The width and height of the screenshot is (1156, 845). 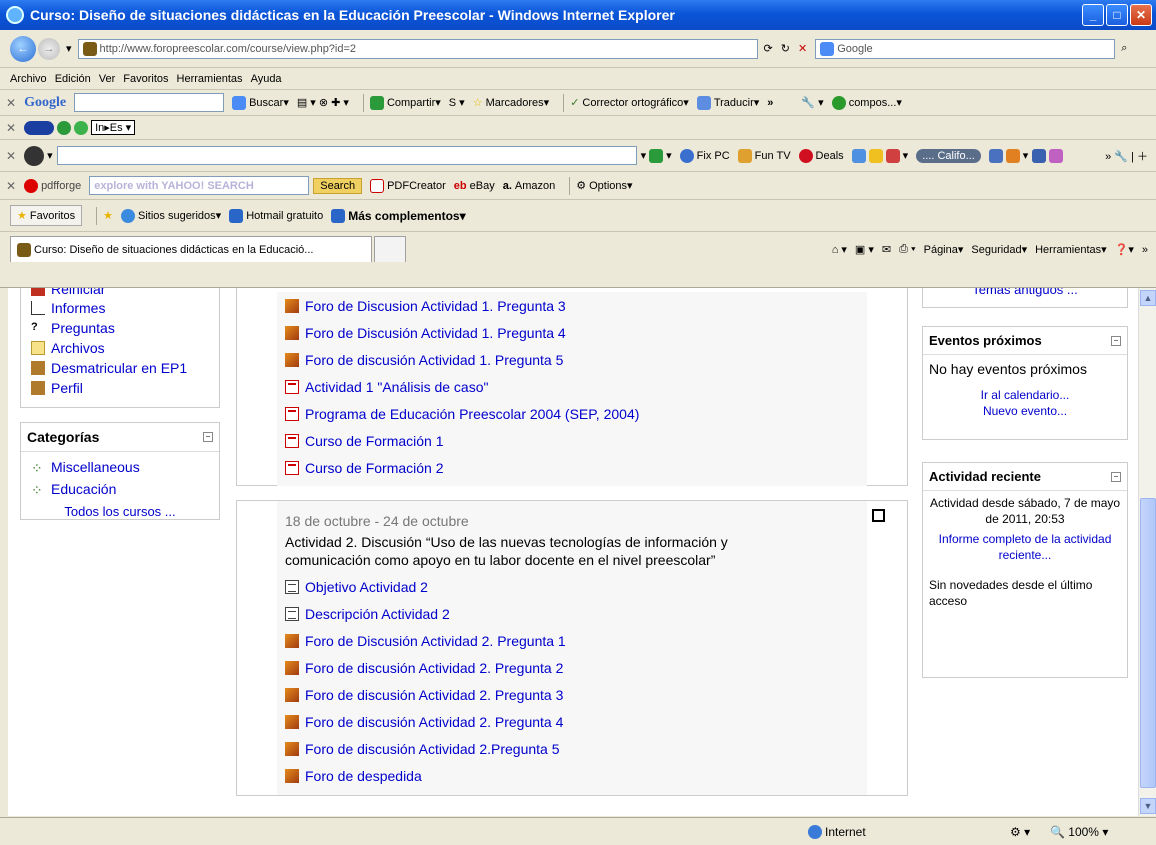 What do you see at coordinates (120, 293) in the screenshot?
I see `admin-item-reiniciar: Reiniciar` at bounding box center [120, 293].